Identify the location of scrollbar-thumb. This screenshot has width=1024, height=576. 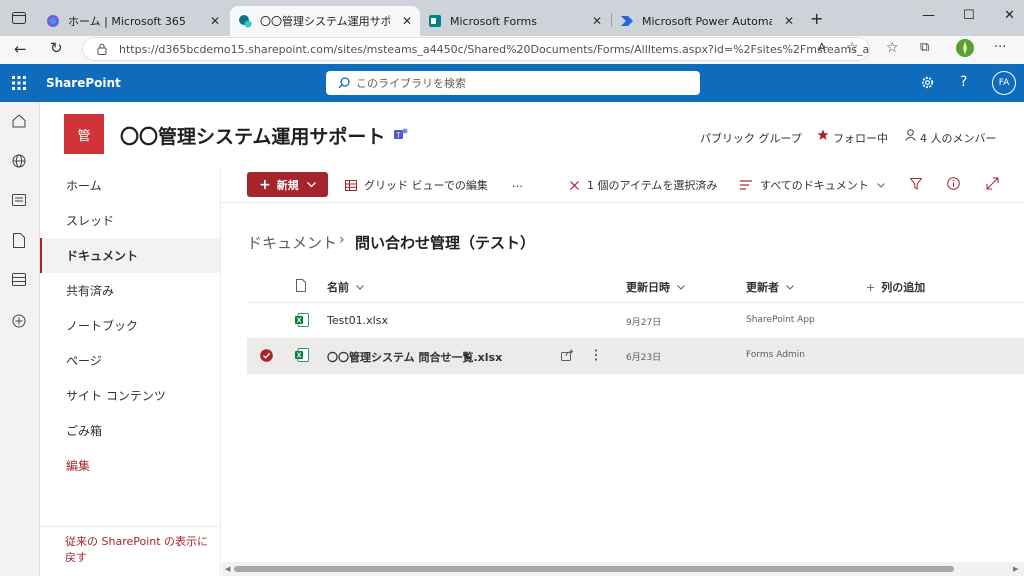
(594, 569).